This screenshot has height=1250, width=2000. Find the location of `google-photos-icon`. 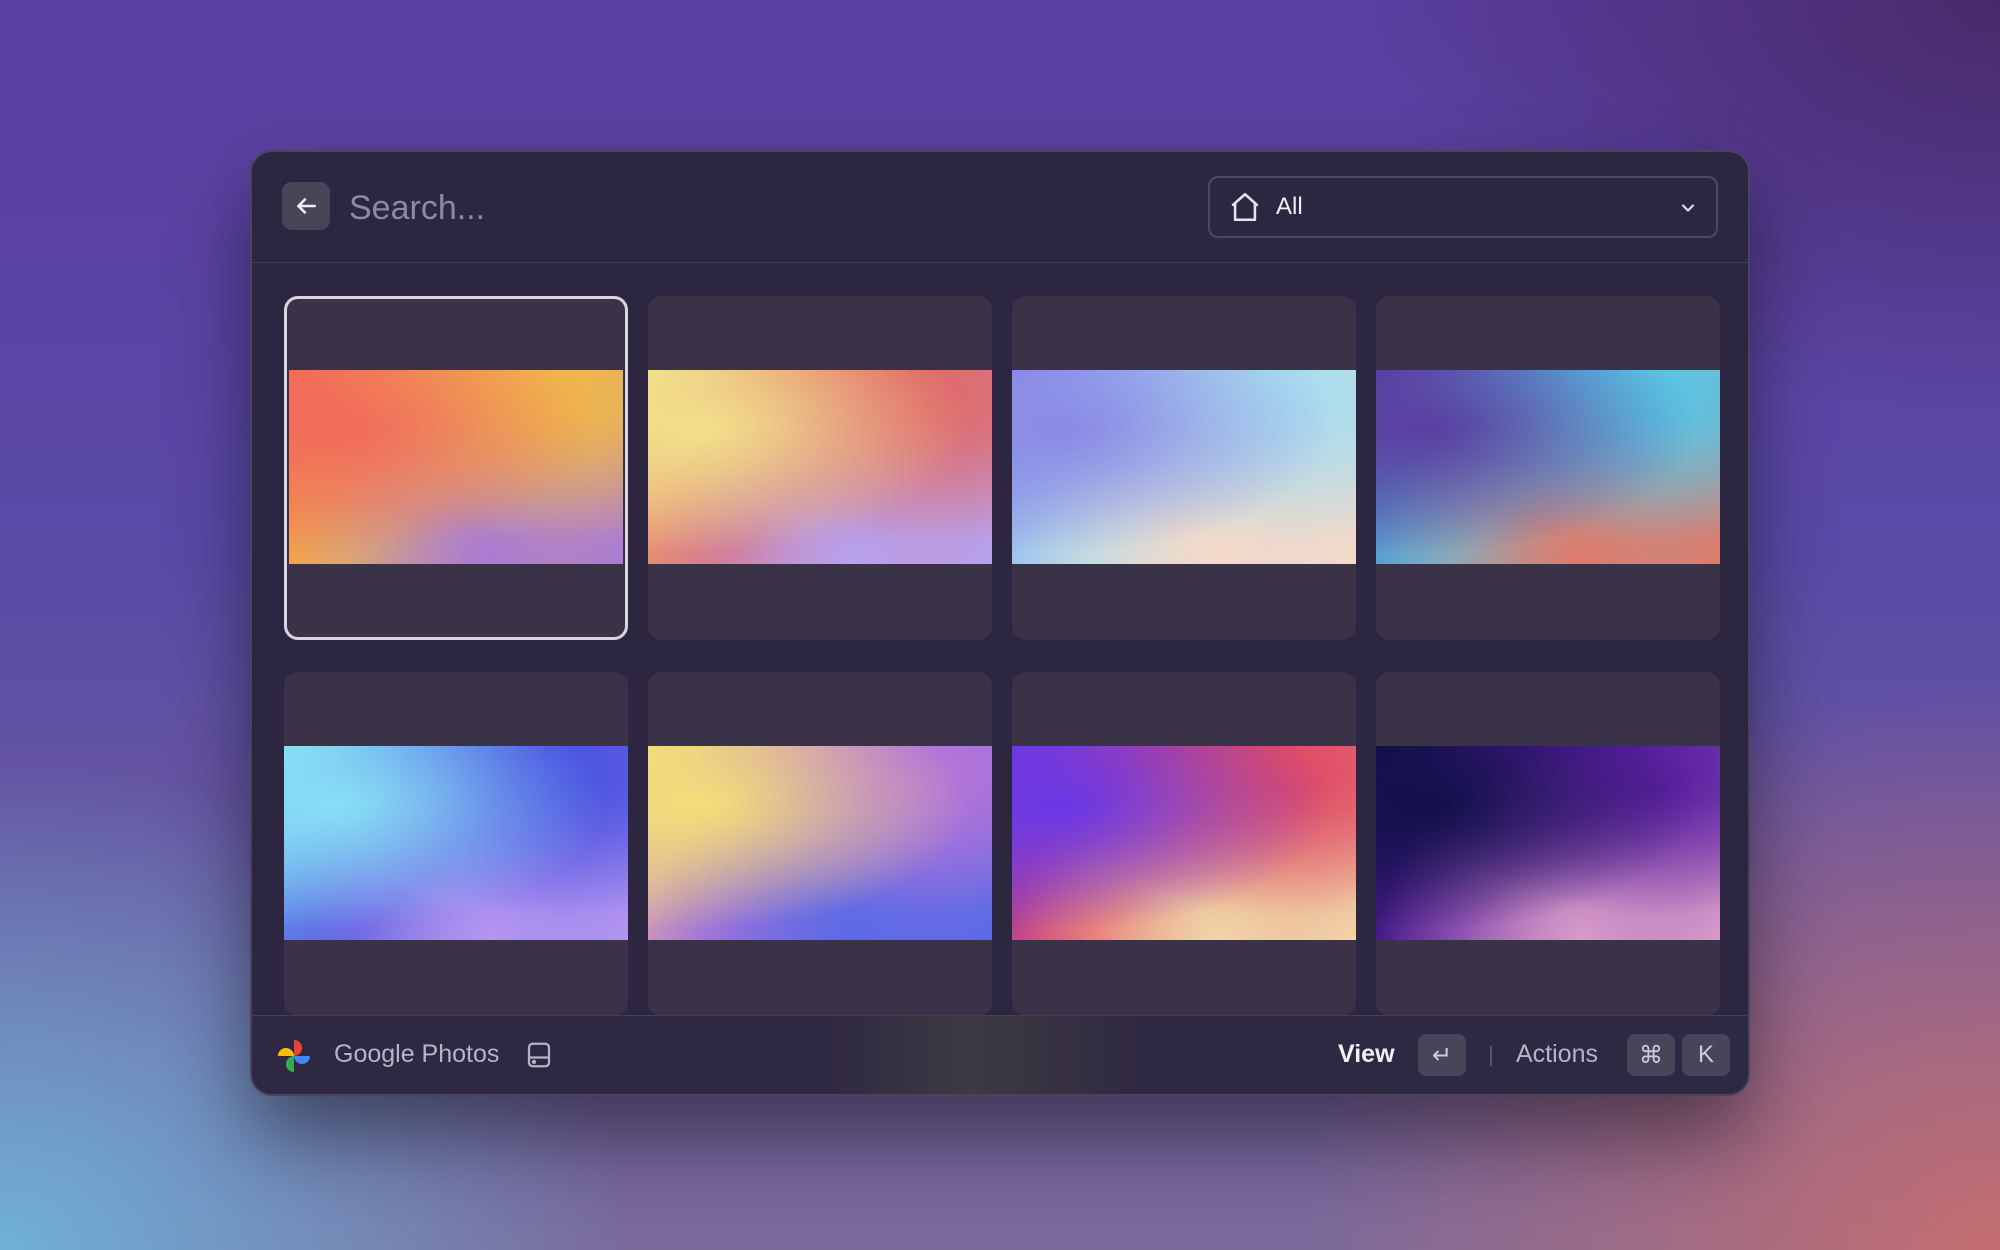

google-photos-icon is located at coordinates (294, 1056).